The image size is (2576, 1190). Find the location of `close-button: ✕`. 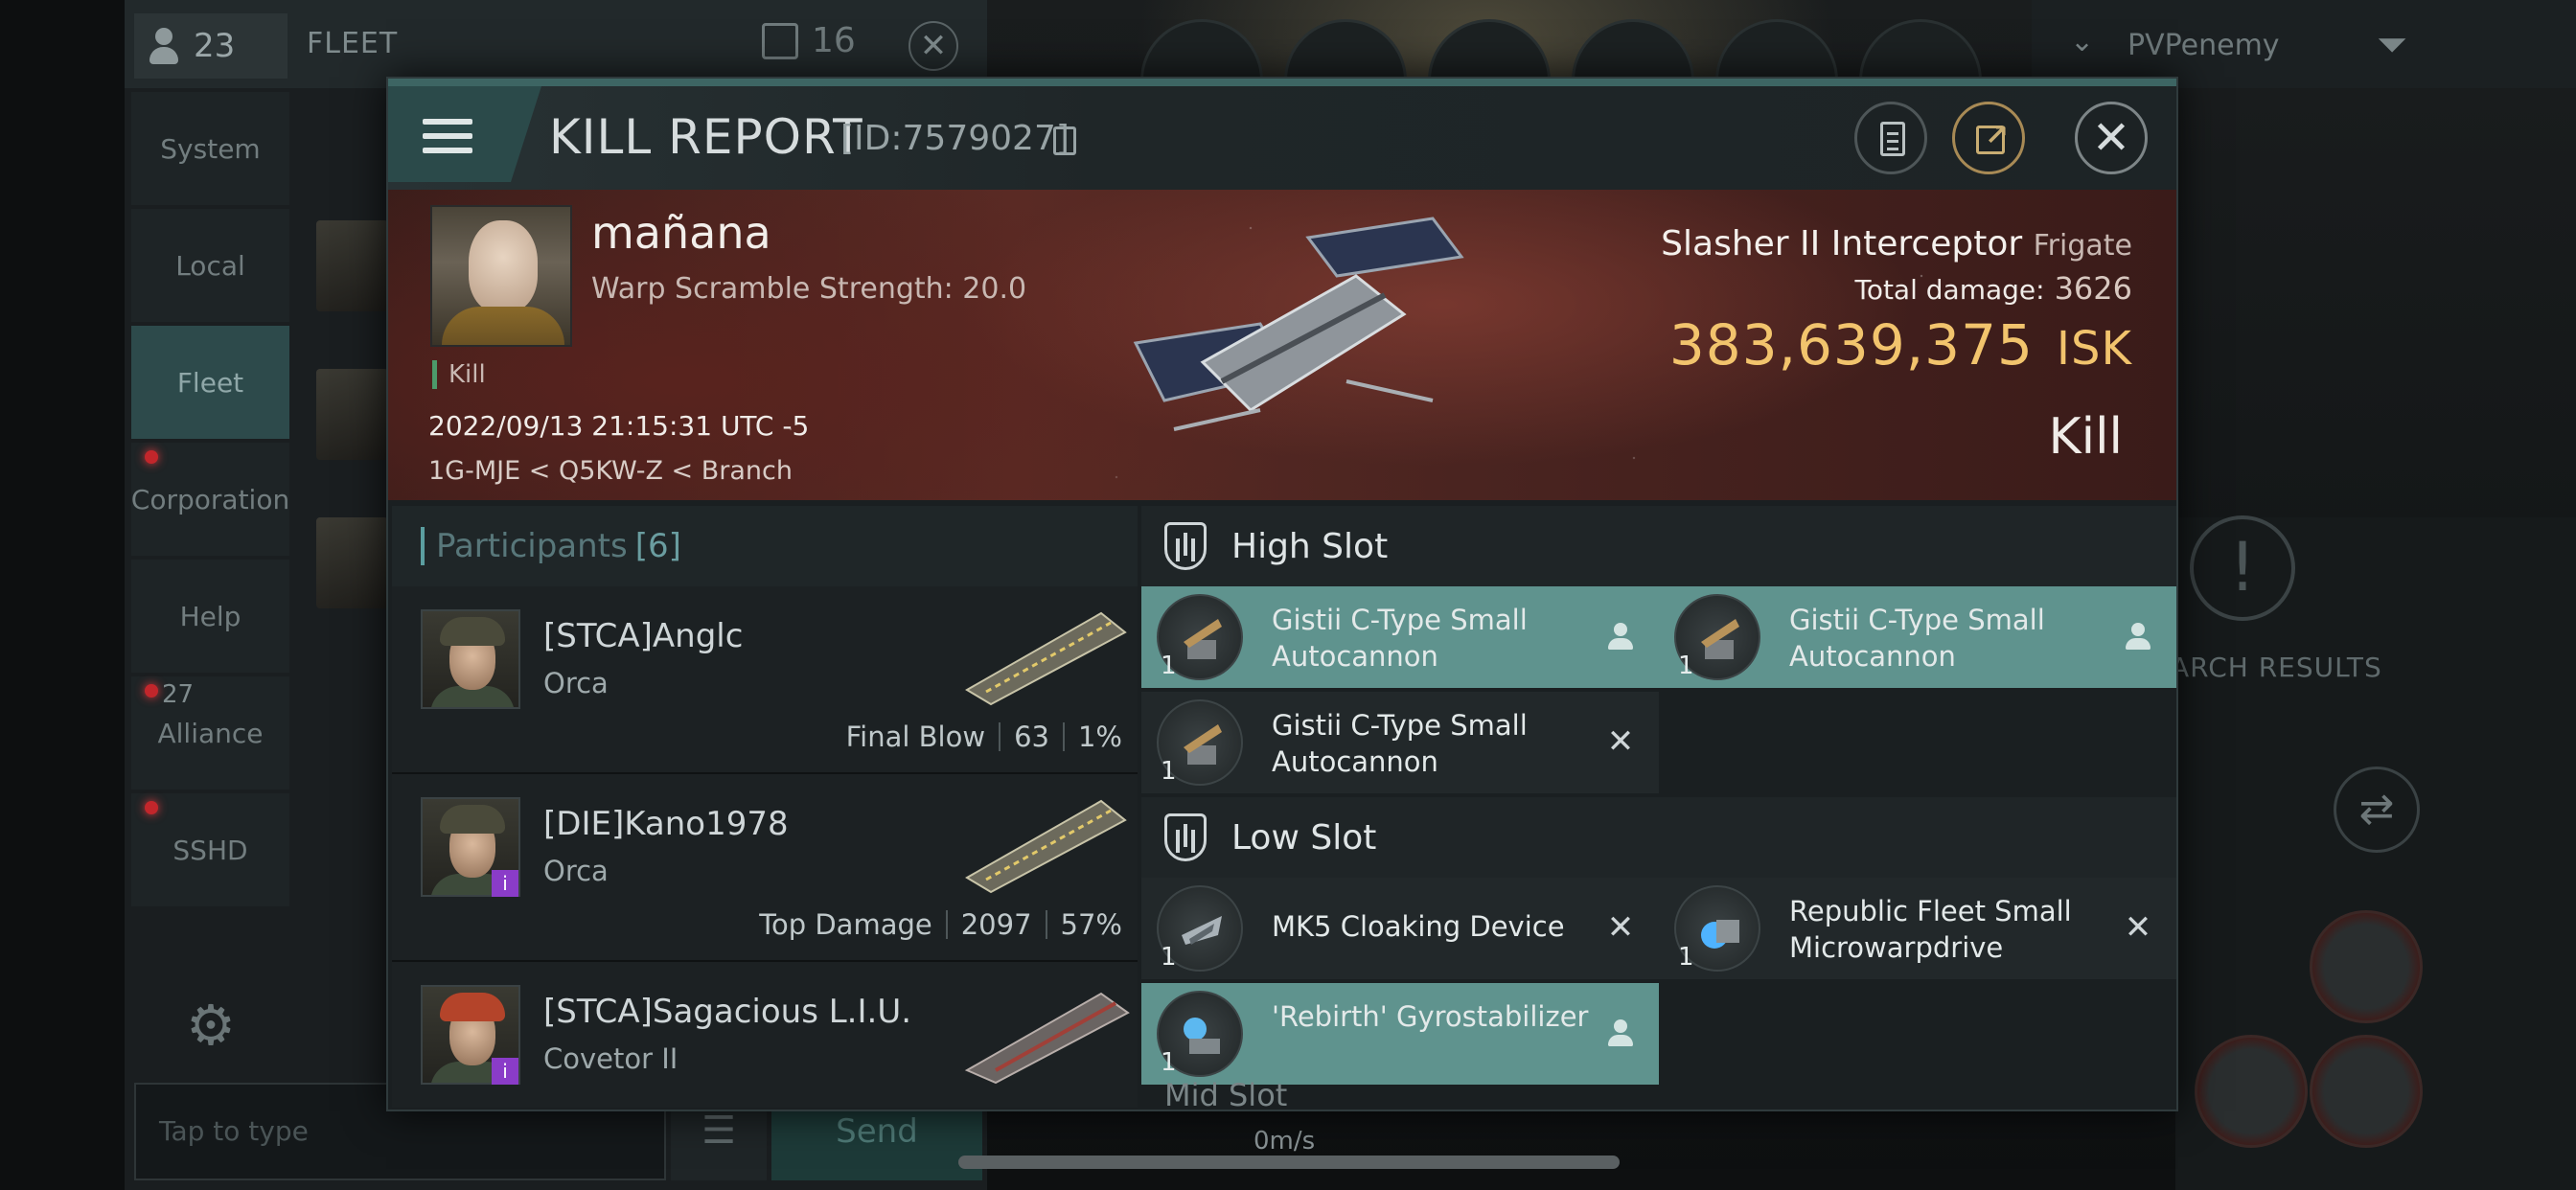

close-button: ✕ is located at coordinates (2111, 138).